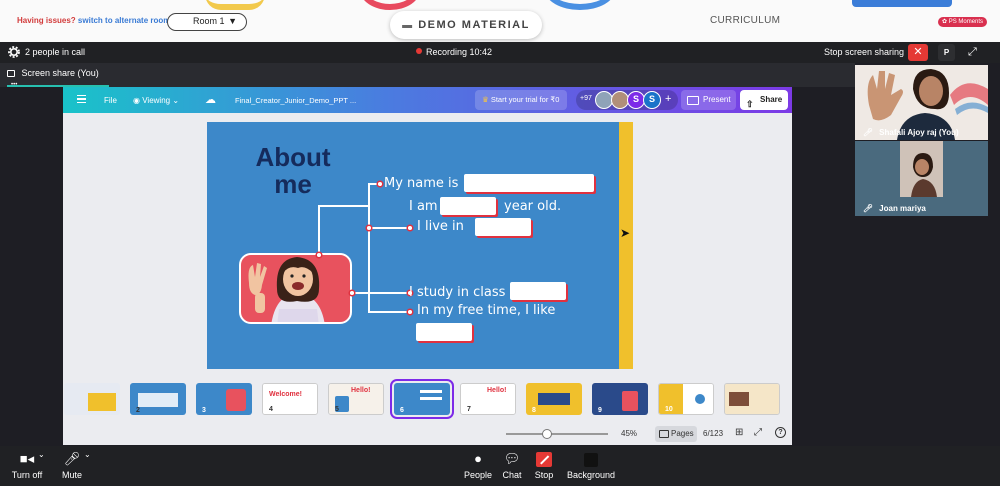 The height and width of the screenshot is (486, 1000). I want to click on room-value: Room 1, so click(209, 21).